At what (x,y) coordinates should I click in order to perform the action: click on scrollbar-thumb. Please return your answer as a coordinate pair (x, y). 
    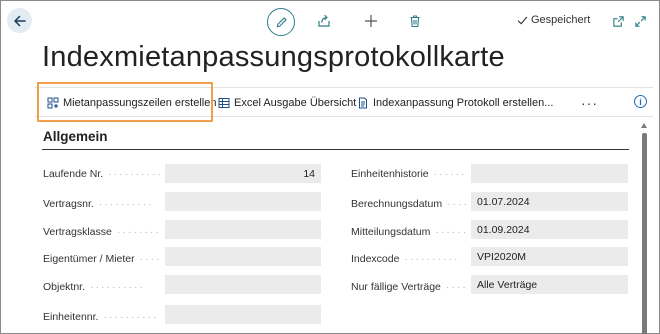
    Looking at the image, I should click on (644, 233).